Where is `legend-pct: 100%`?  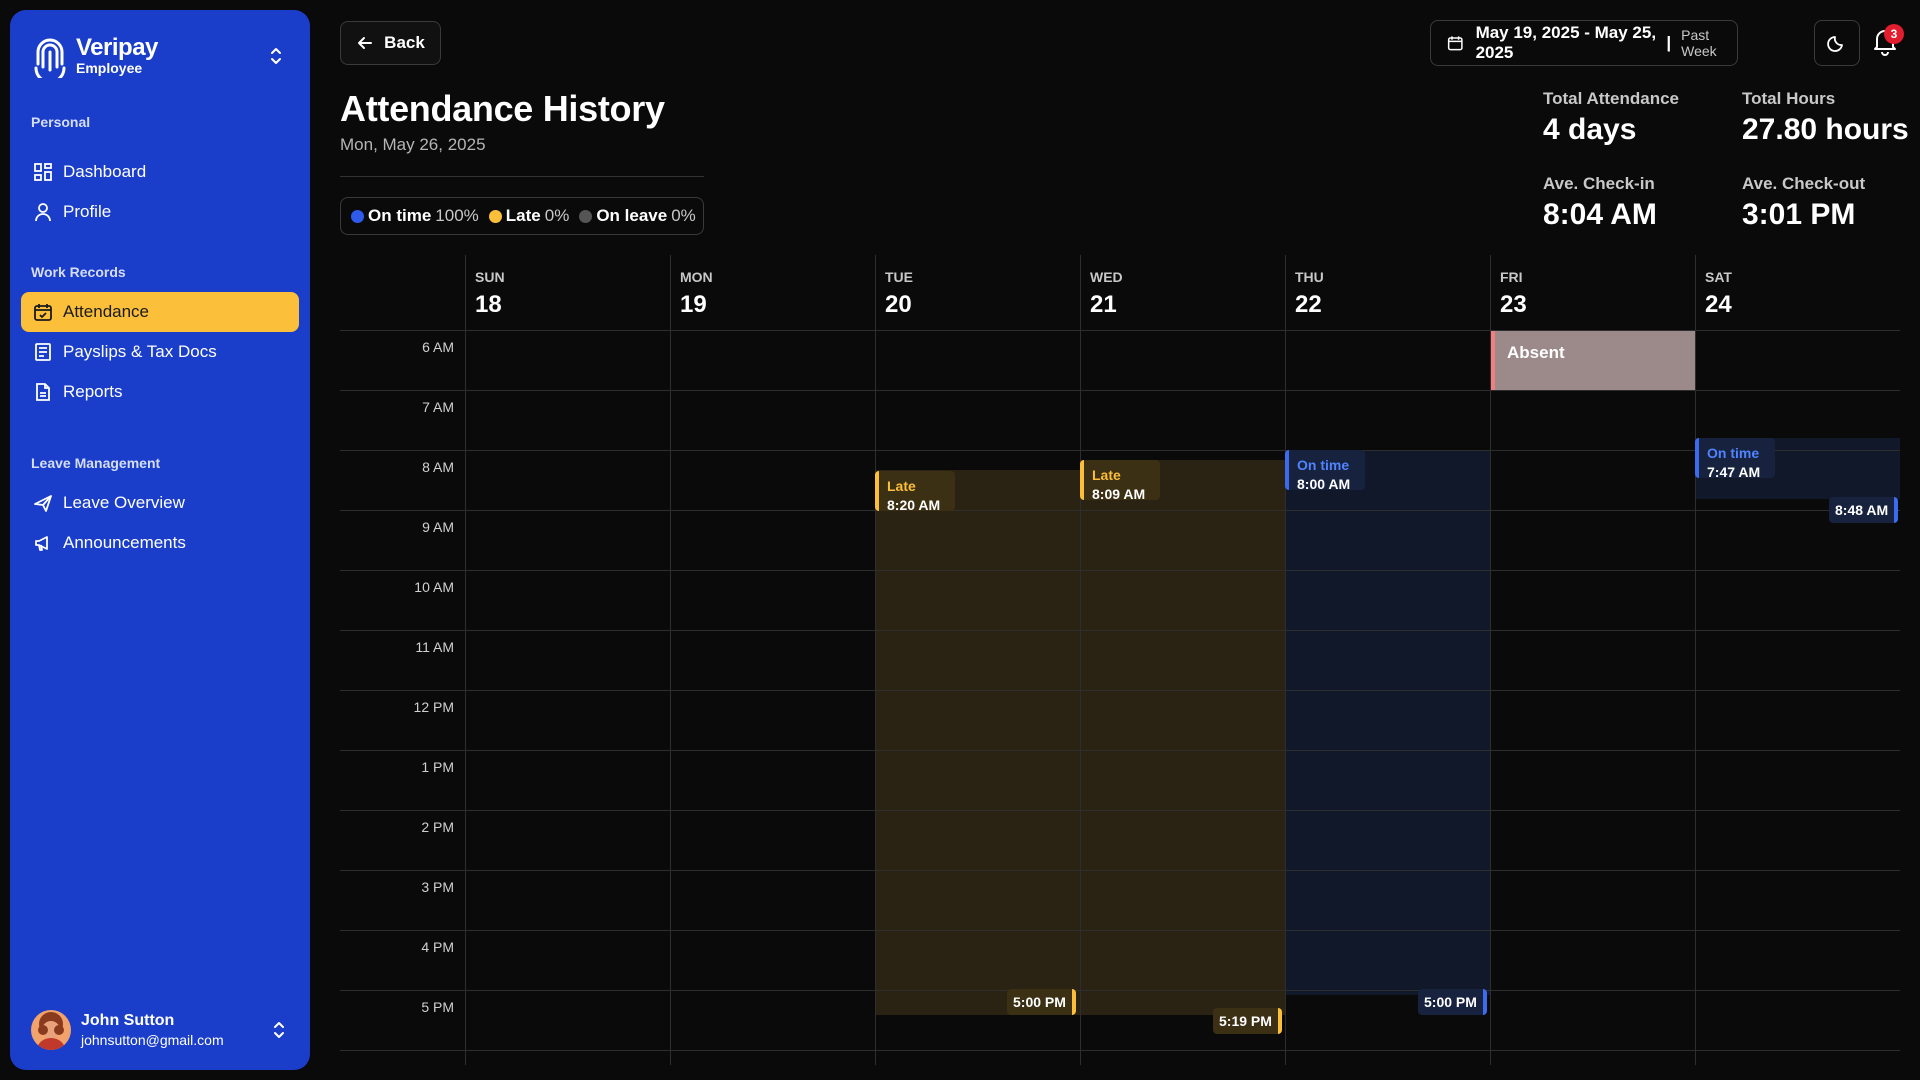 legend-pct: 100% is located at coordinates (457, 215).